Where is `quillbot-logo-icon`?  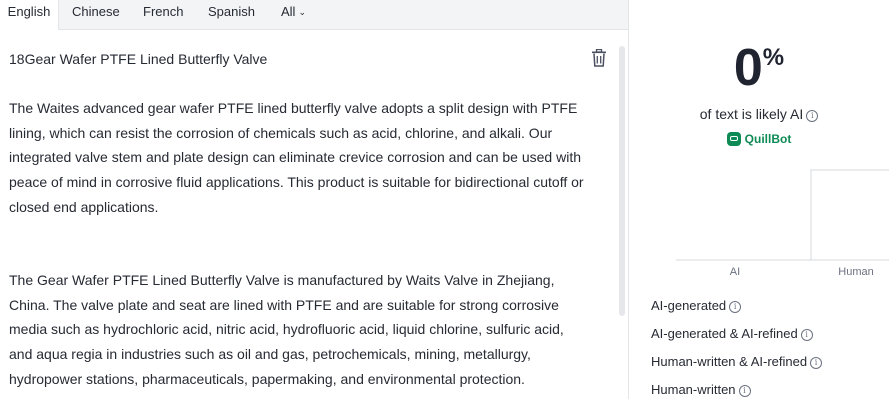
quillbot-logo-icon is located at coordinates (733, 139).